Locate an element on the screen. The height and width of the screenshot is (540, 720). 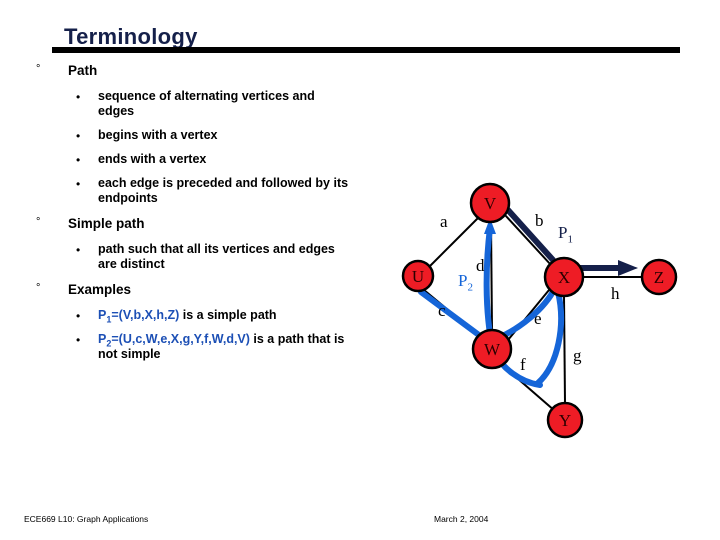
node-X-label: X is located at coordinates (564, 277).